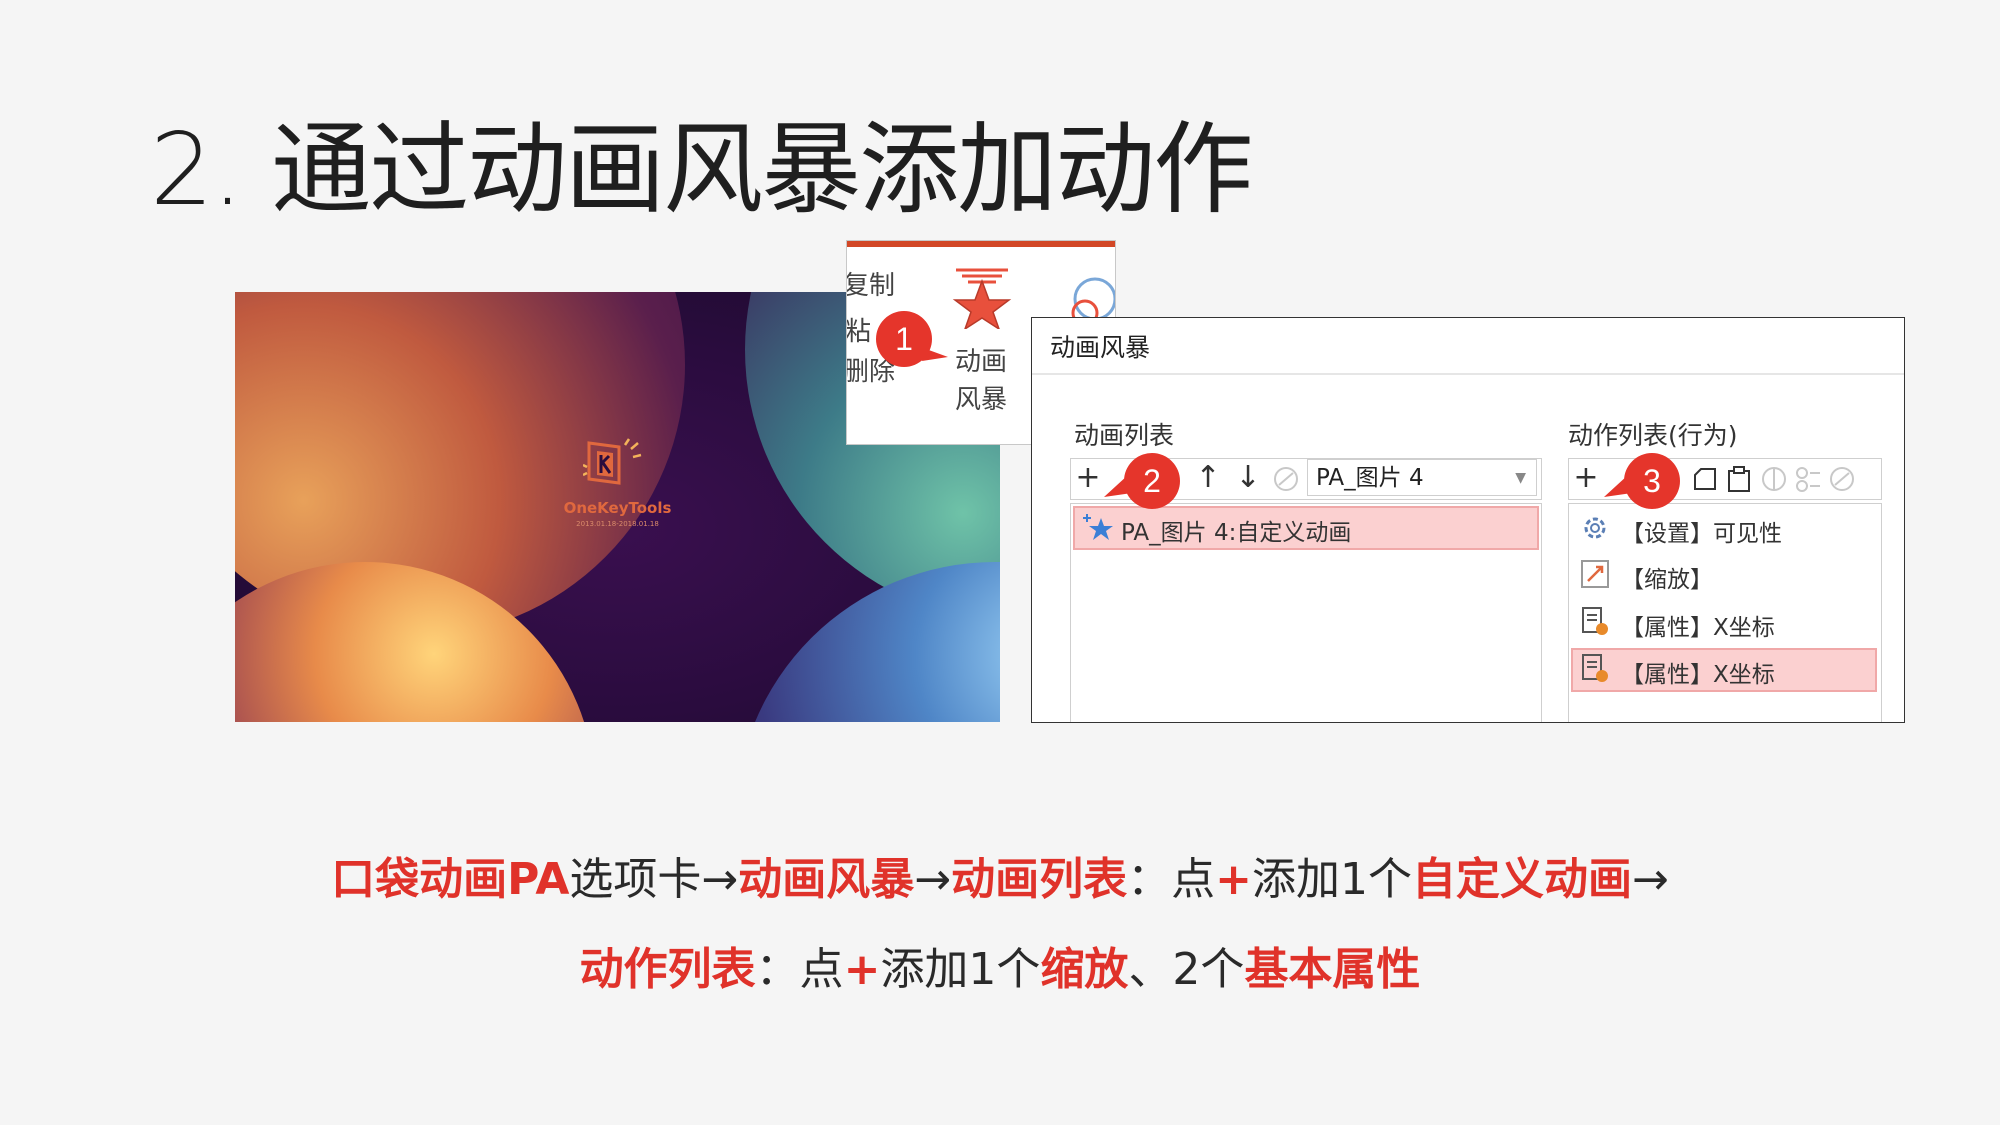 This screenshot has height=1125, width=2000. I want to click on callout-3: 3, so click(1644, 483).